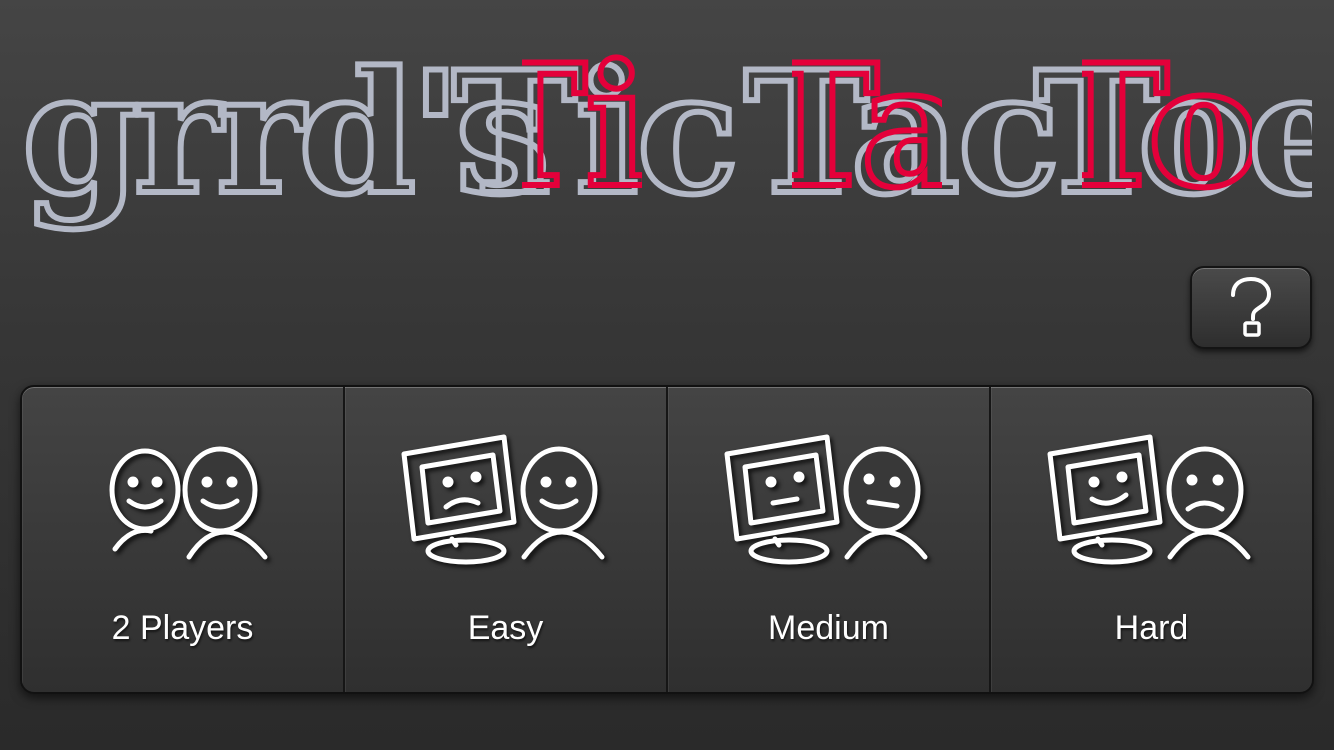 This screenshot has height=750, width=1334. I want to click on logo-word-toe: Toe Toe, so click(1171, 137).